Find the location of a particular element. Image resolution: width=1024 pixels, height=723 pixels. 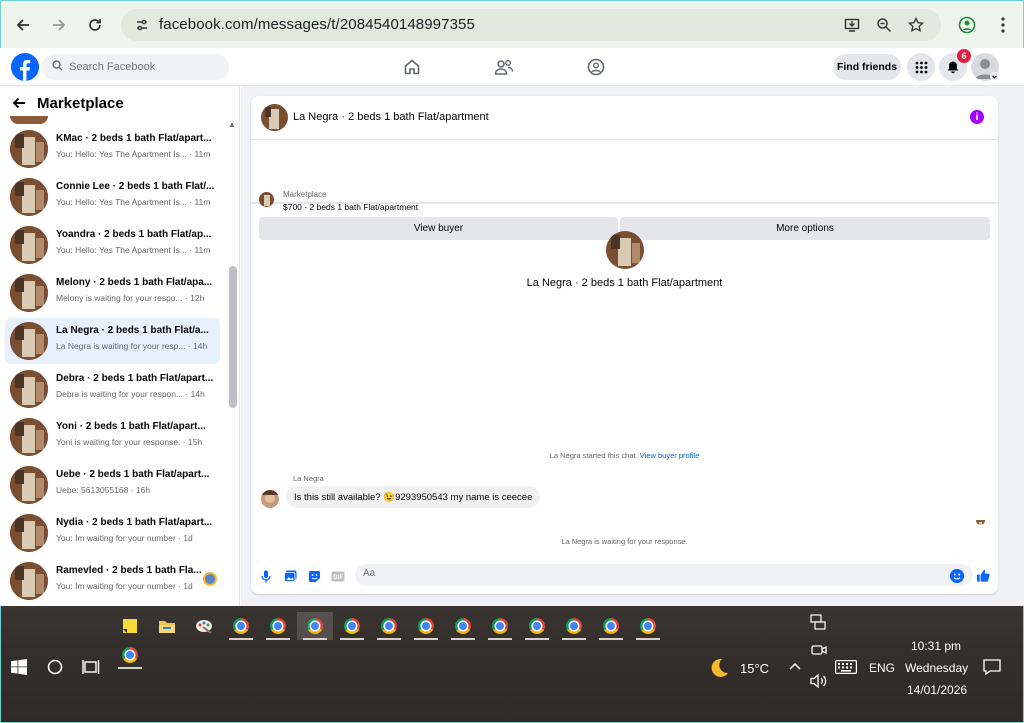

keyboard-icon is located at coordinates (846, 669).